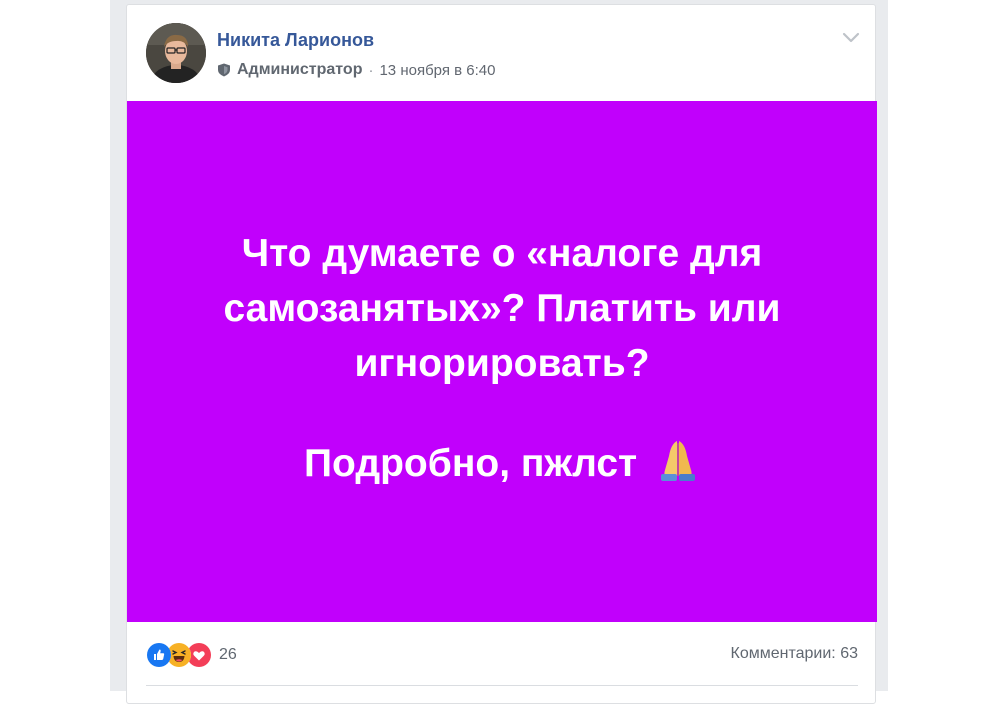  Describe the element at coordinates (794, 654) in the screenshot. I see `comments-count-link: Комментарии: 63` at that location.